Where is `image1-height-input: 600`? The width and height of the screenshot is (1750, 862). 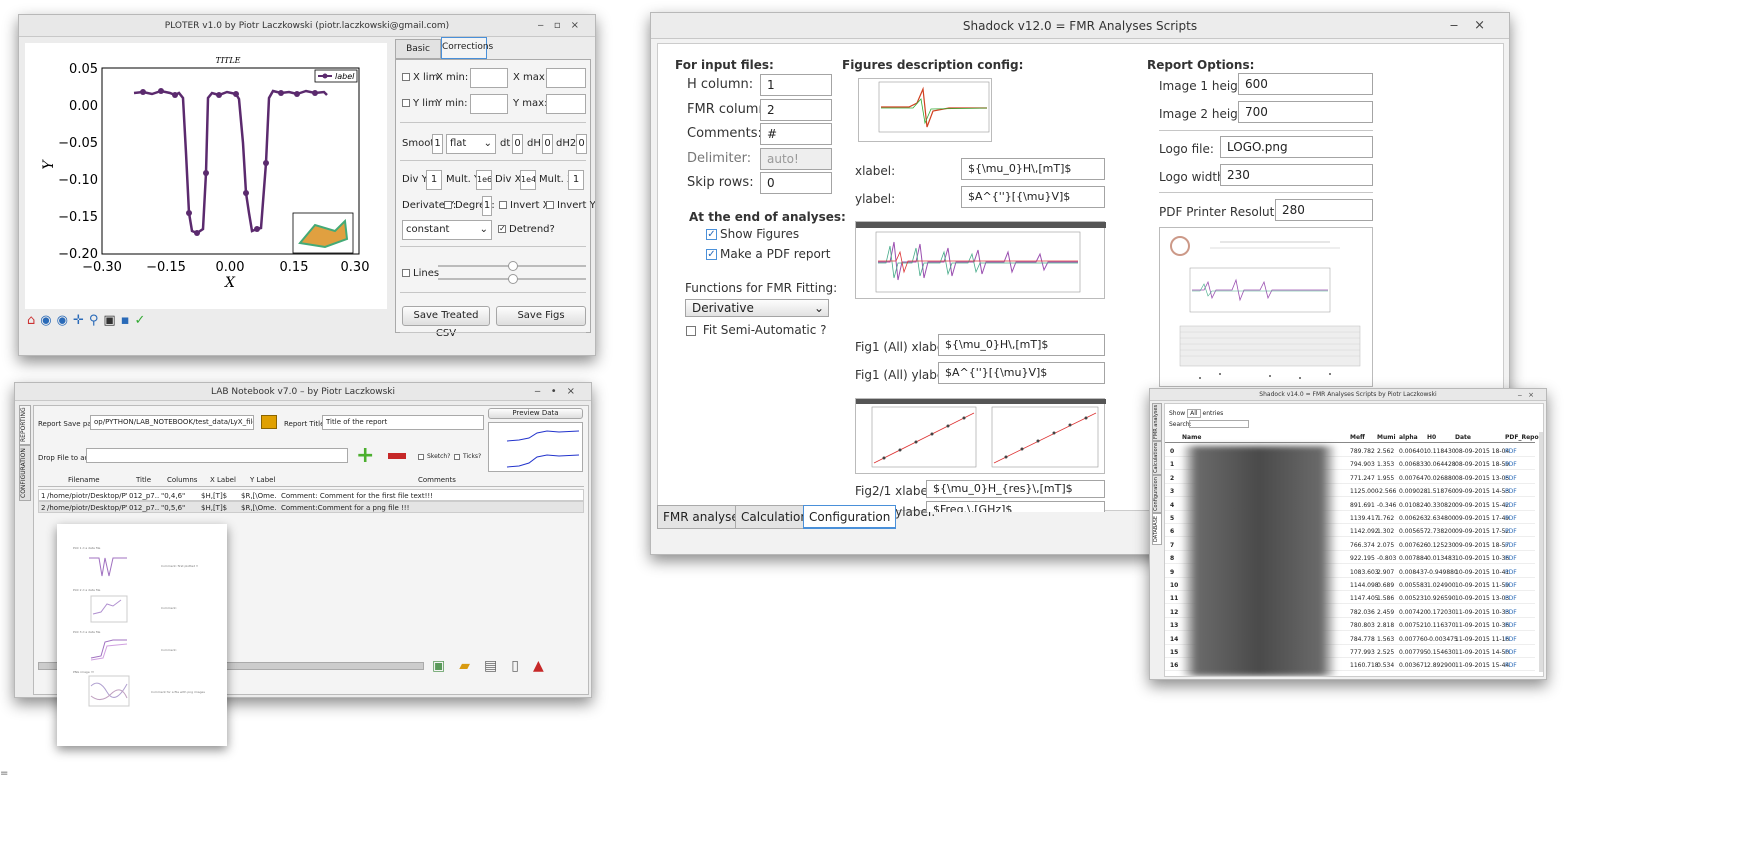
image1-height-input: 600 is located at coordinates (1305, 84).